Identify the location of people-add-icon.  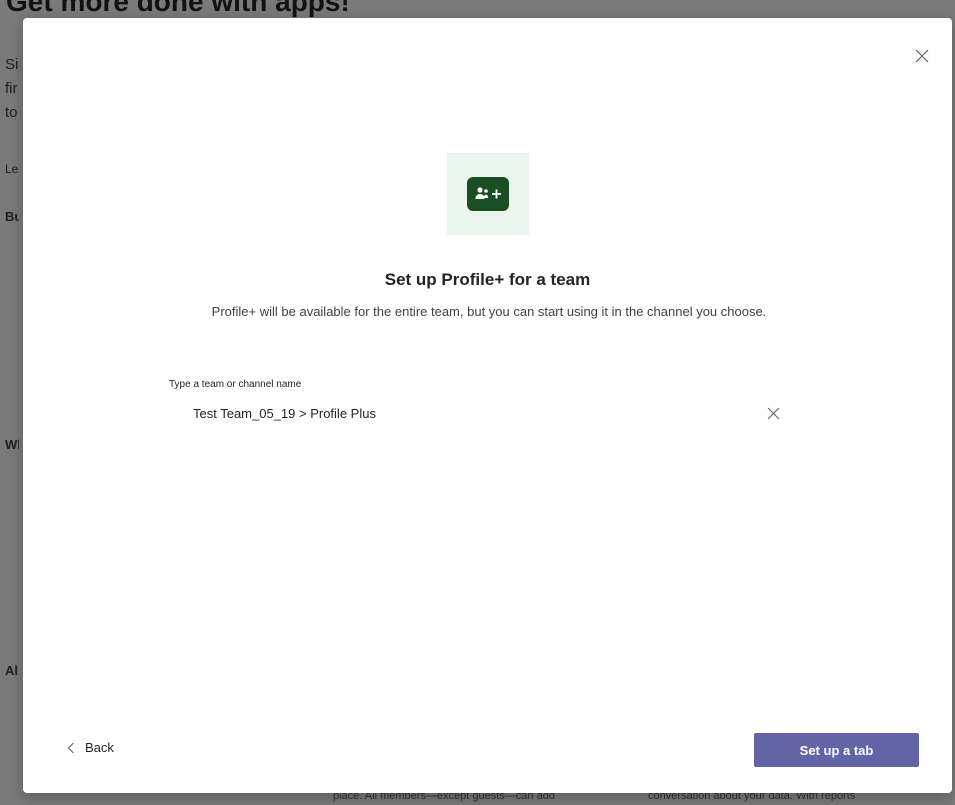
(488, 194).